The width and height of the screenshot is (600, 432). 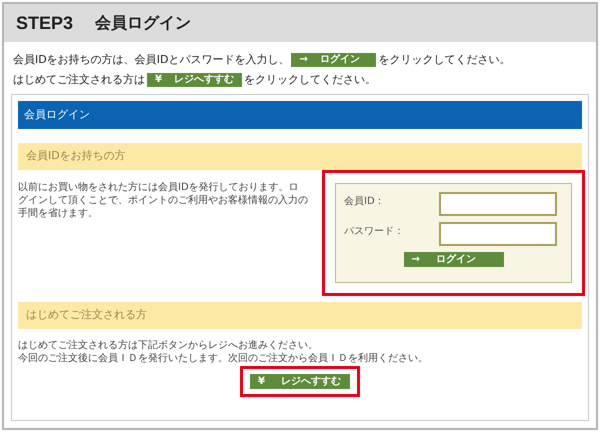 What do you see at coordinates (300, 115) in the screenshot?
I see `panel-title: 会員ログイン` at bounding box center [300, 115].